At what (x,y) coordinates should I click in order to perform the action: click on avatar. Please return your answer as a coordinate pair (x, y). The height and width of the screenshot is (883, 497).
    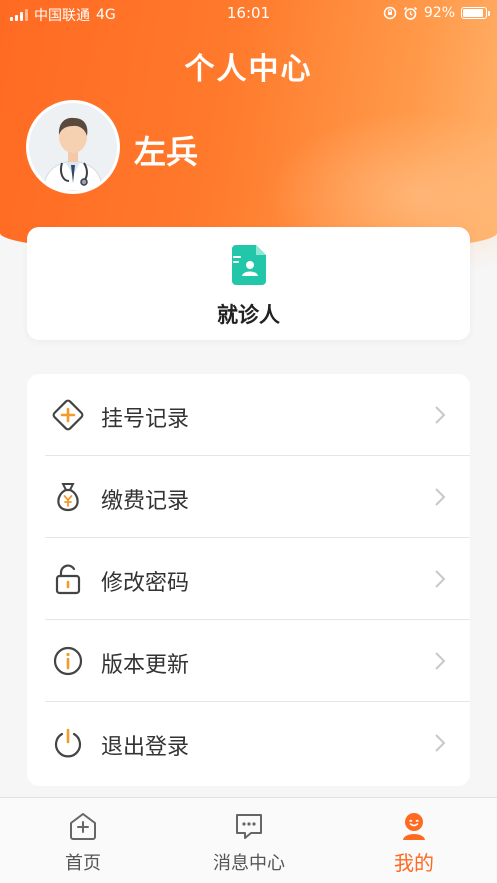
    Looking at the image, I should click on (73, 147).